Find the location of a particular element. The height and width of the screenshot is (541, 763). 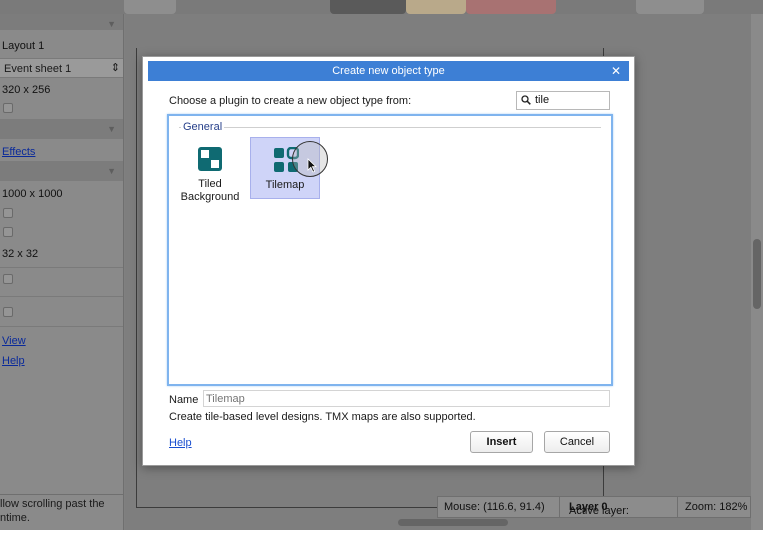

name-field is located at coordinates (406, 398).